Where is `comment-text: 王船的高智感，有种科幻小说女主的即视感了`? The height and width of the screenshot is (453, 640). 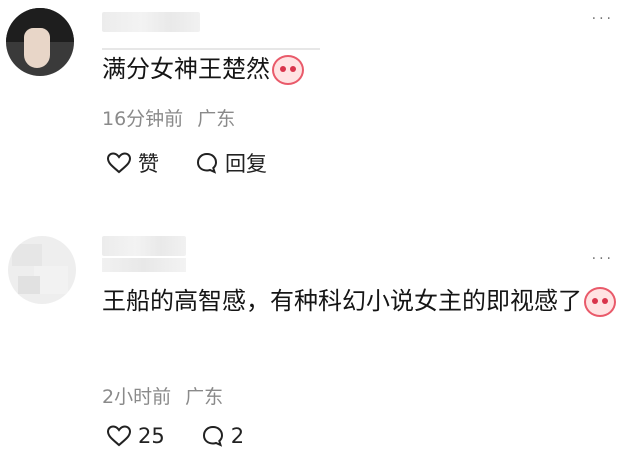 comment-text: 王船的高智感，有种科幻小说女主的即视感了 is located at coordinates (362, 301).